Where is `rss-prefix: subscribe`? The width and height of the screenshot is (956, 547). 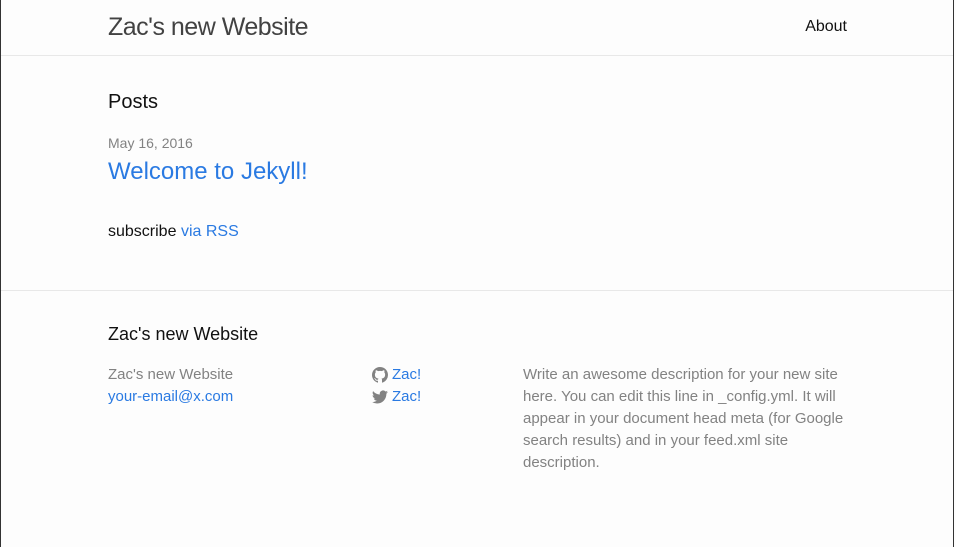
rss-prefix: subscribe is located at coordinates (142, 231).